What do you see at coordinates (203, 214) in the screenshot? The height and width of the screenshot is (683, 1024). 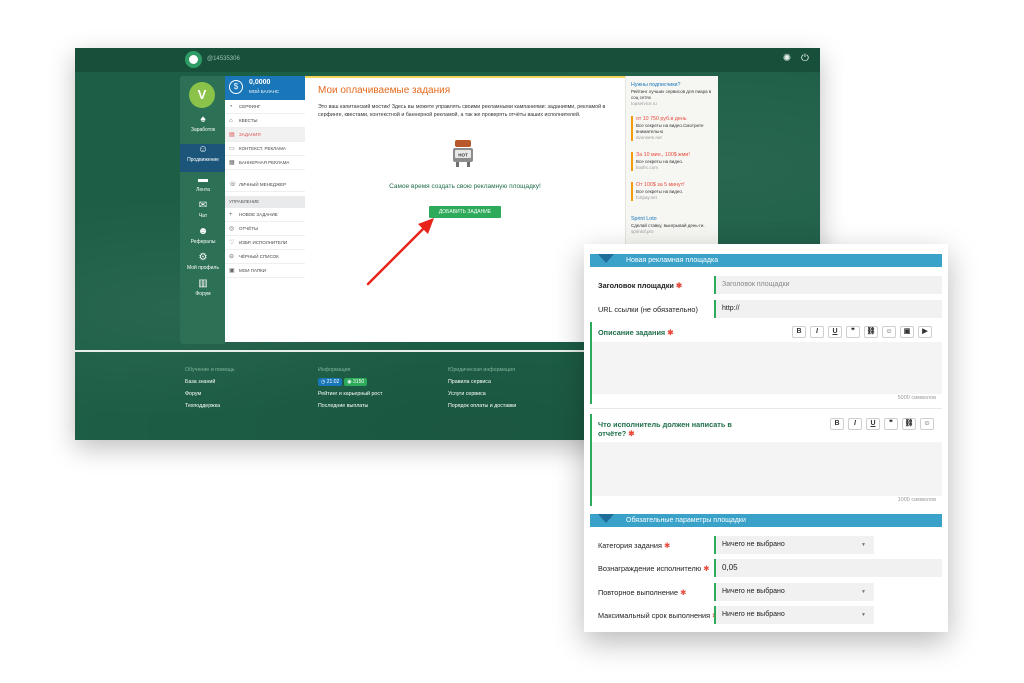 I see `sidebar-item-chat: ✉ Чат` at bounding box center [203, 214].